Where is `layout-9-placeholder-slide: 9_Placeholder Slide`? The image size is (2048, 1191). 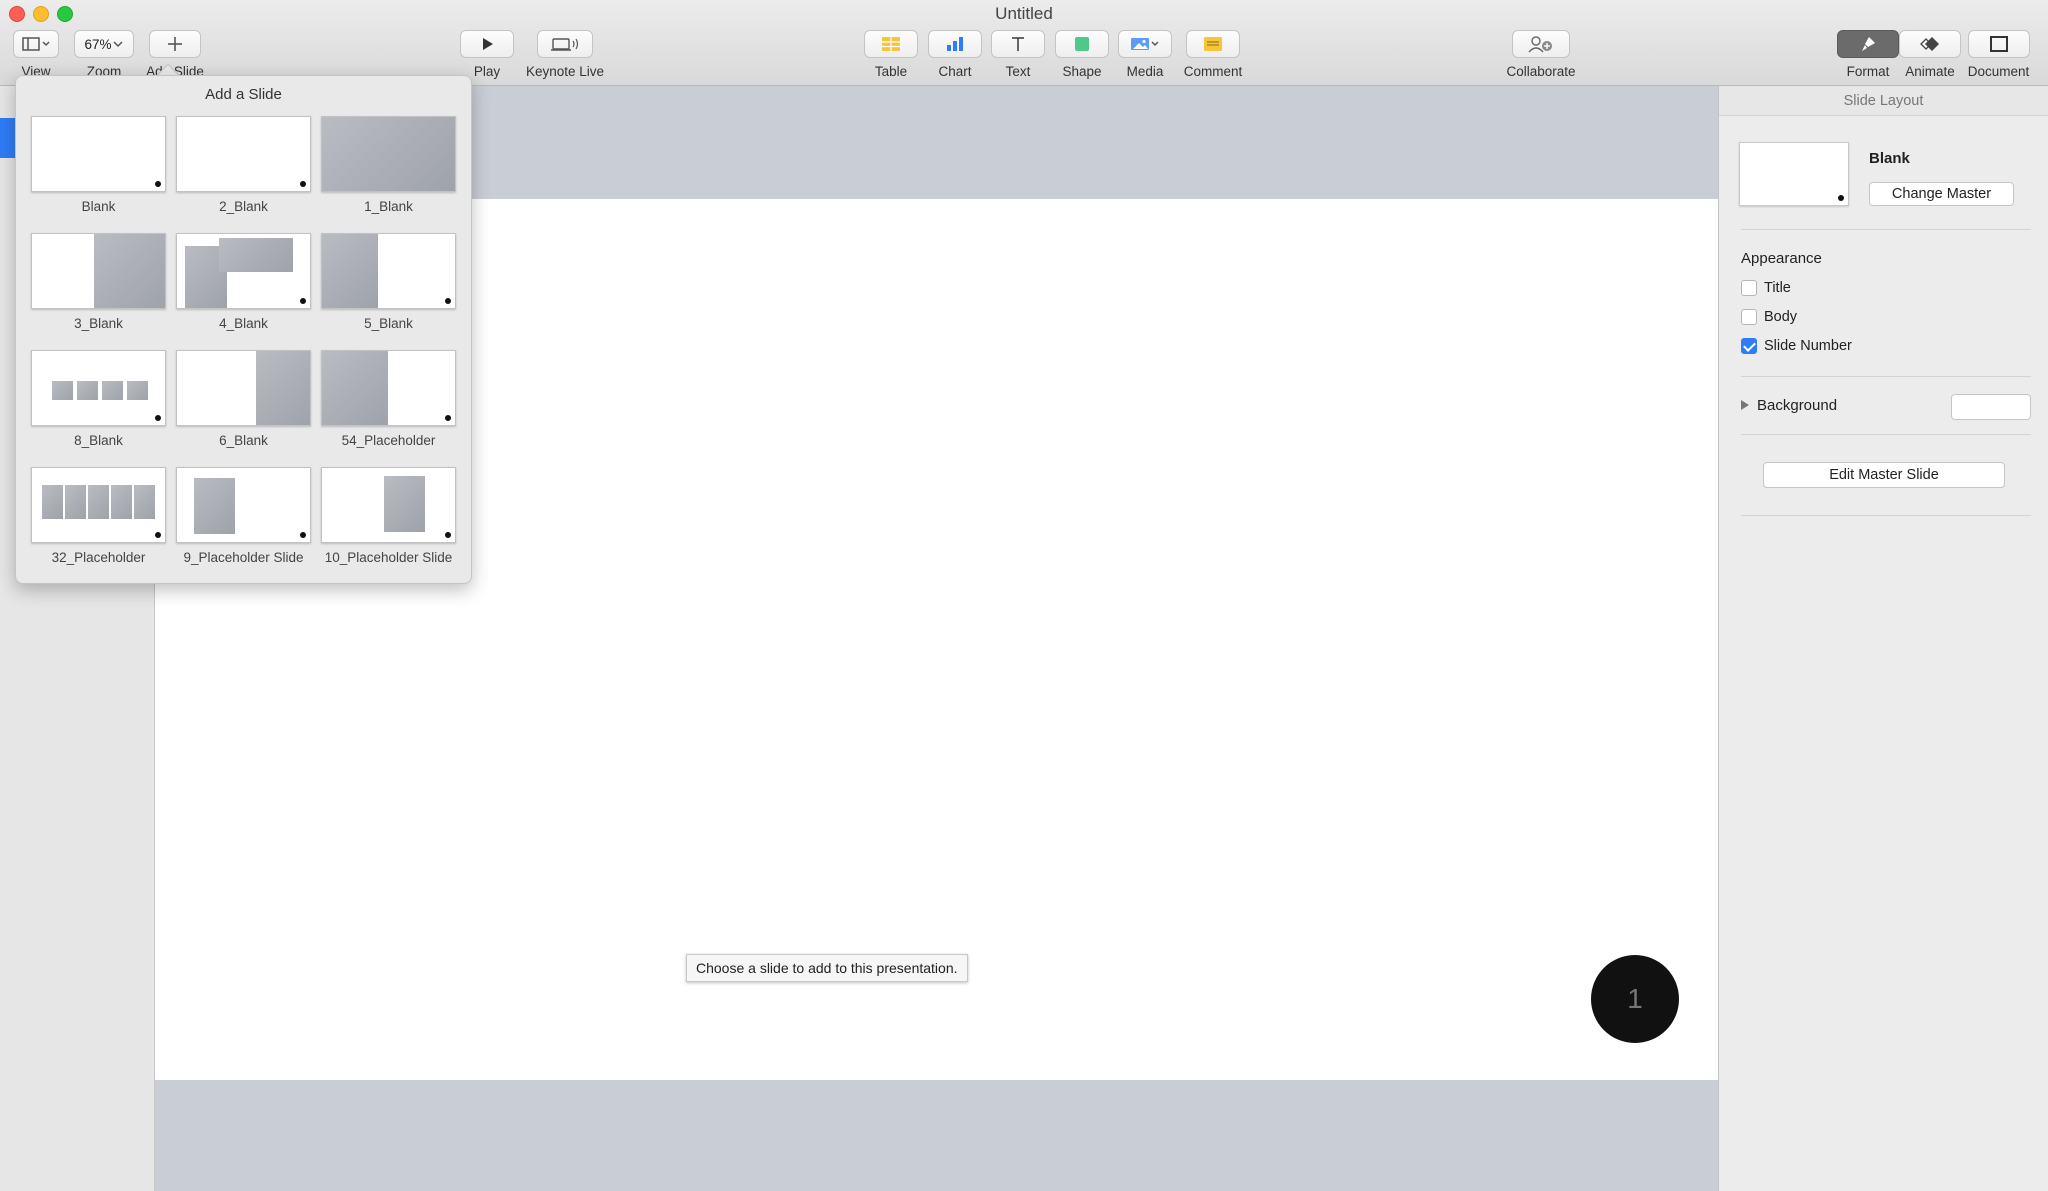
layout-9-placeholder-slide: 9_Placeholder Slide is located at coordinates (243, 516).